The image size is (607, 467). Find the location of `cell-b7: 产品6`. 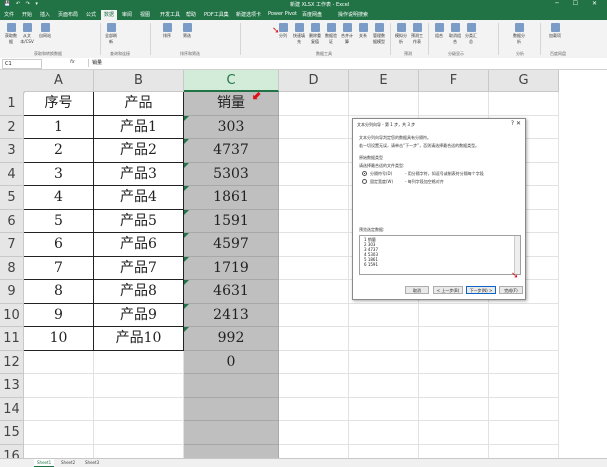

cell-b7: 产品6 is located at coordinates (139, 245).